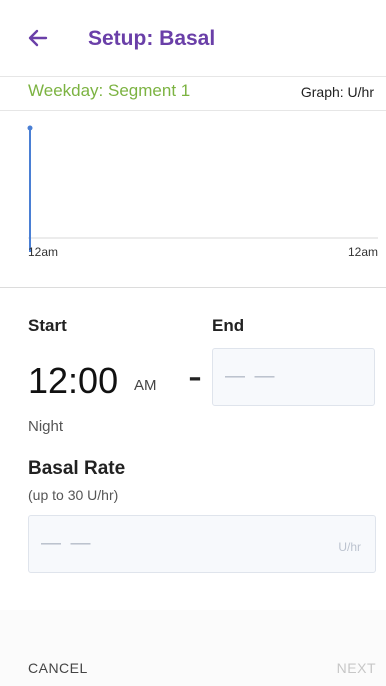 The image size is (386, 686). What do you see at coordinates (251, 376) in the screenshot?
I see `end-time-placeholder: — —` at bounding box center [251, 376].